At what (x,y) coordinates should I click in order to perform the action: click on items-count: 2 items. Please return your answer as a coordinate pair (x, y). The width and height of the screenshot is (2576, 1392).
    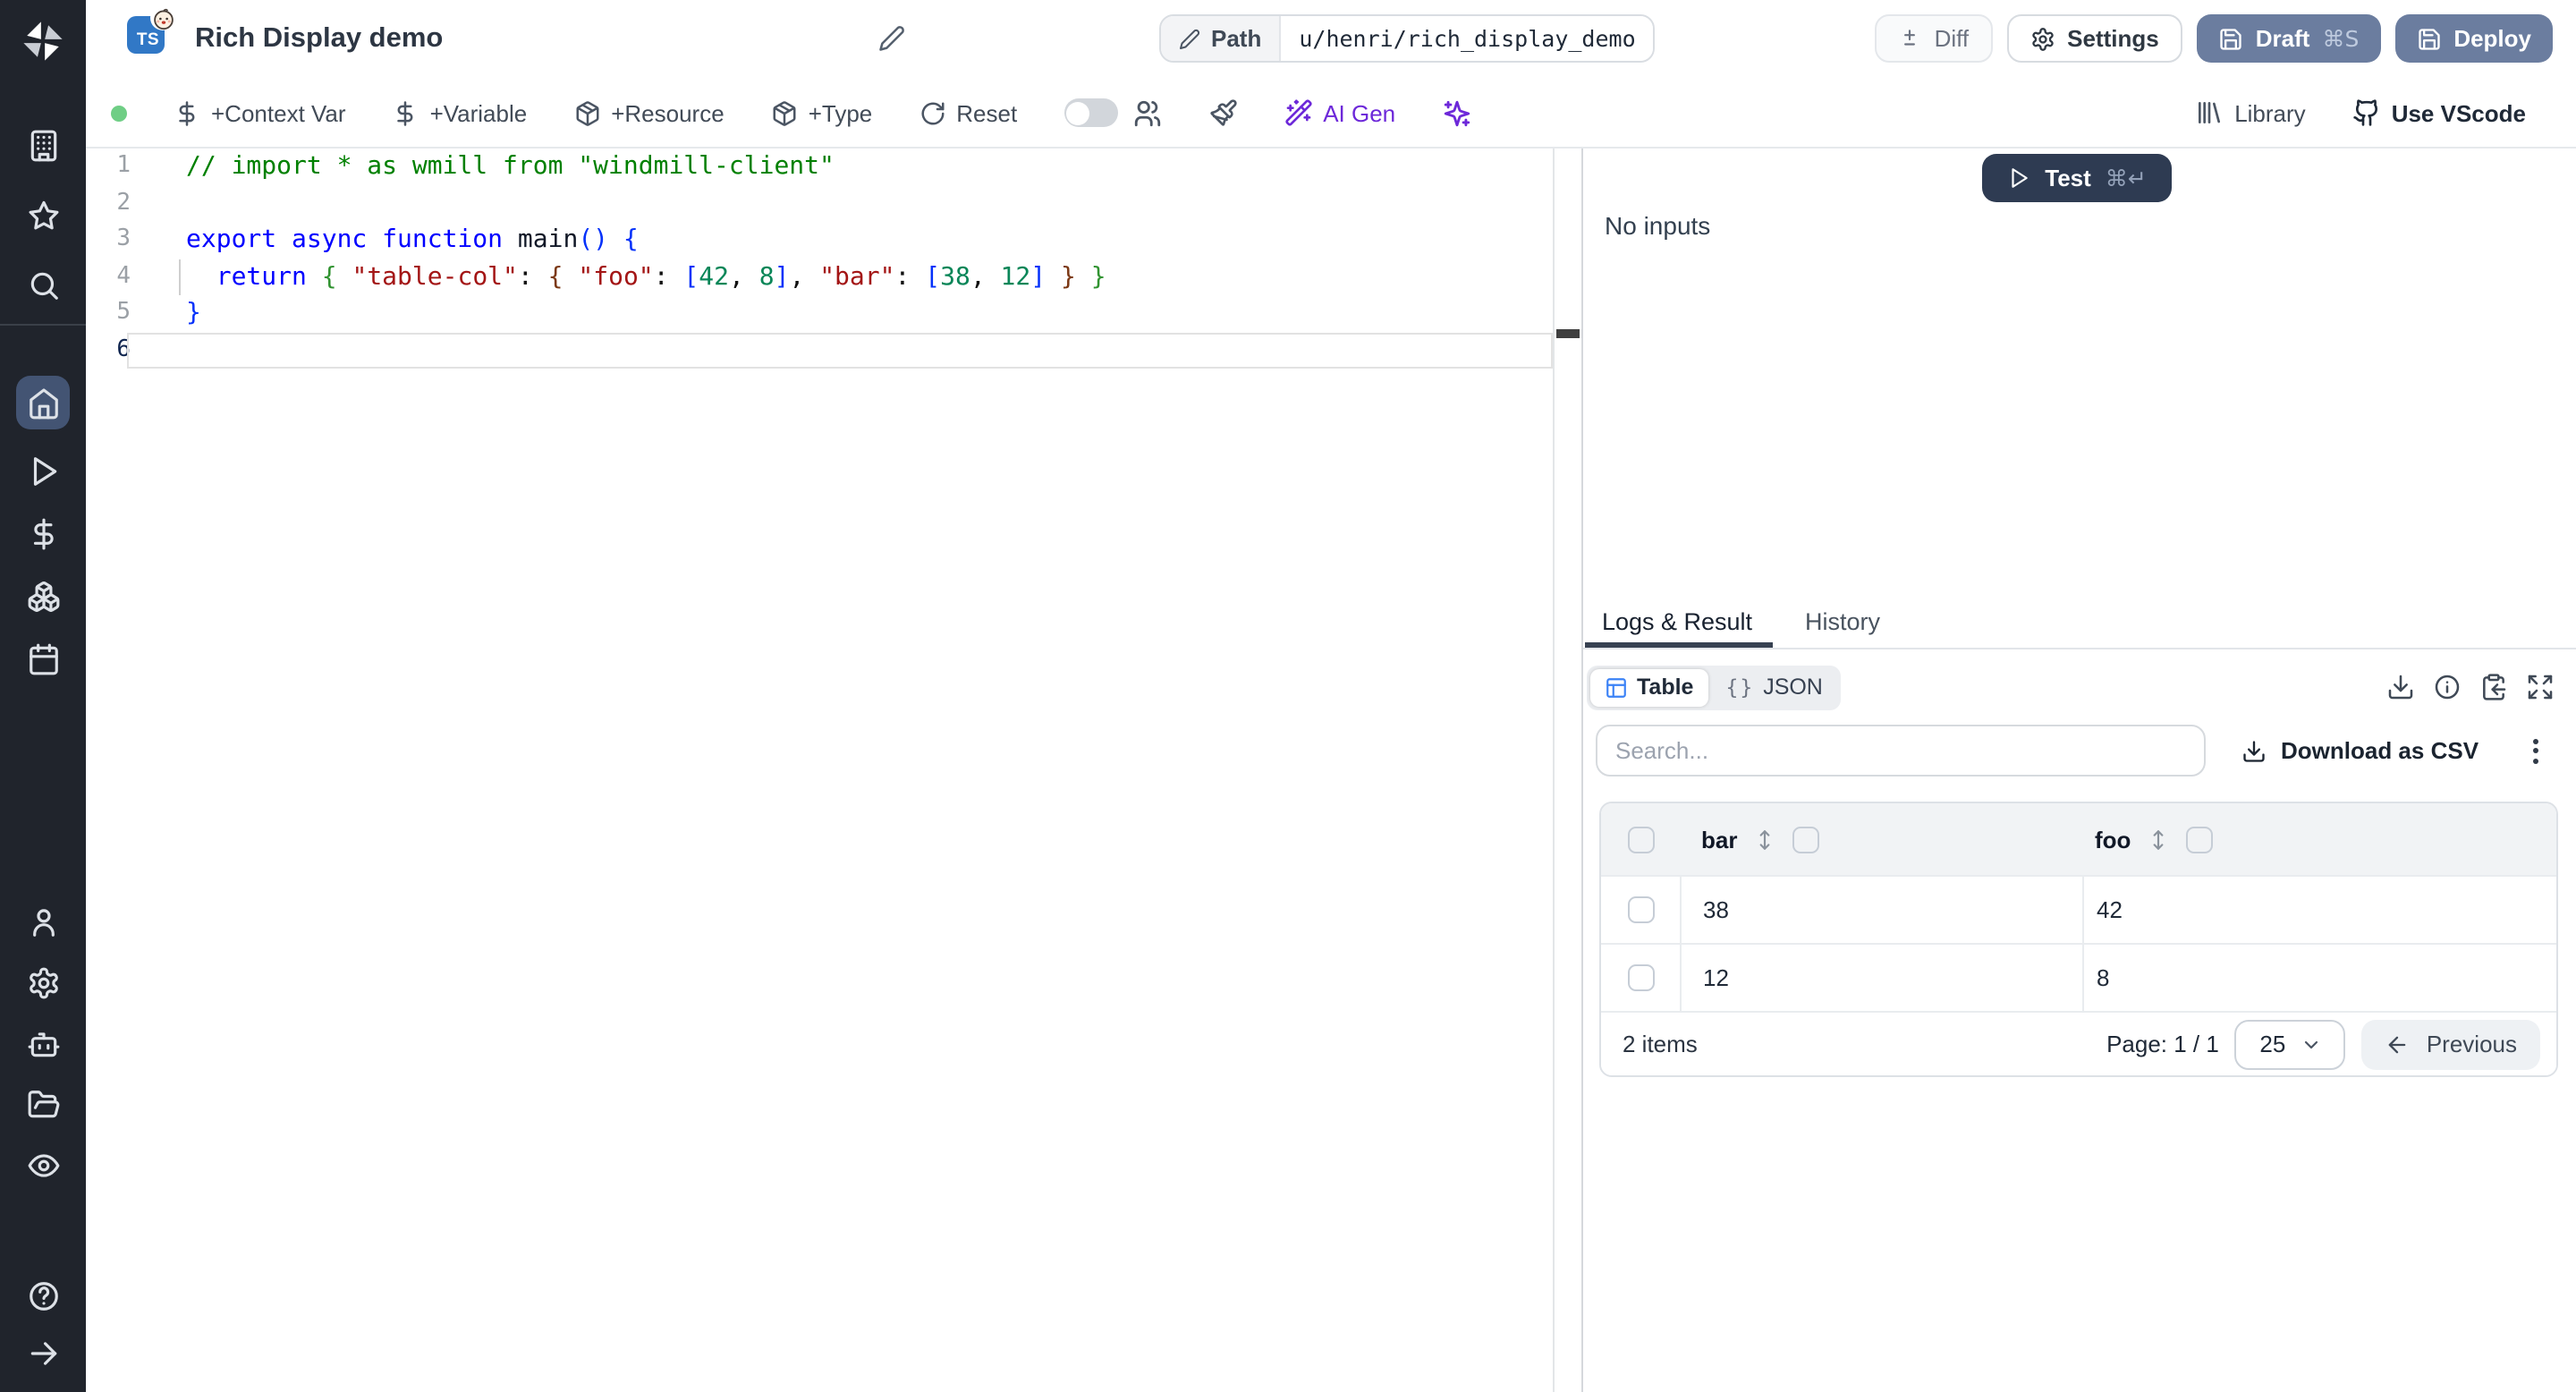
    Looking at the image, I should click on (1660, 1044).